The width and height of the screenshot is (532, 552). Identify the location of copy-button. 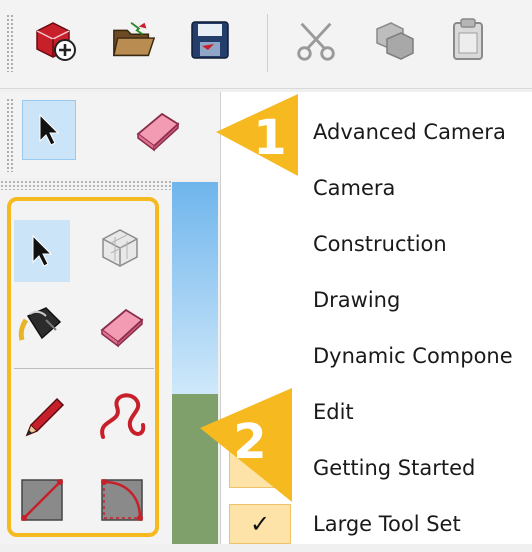
(394, 40).